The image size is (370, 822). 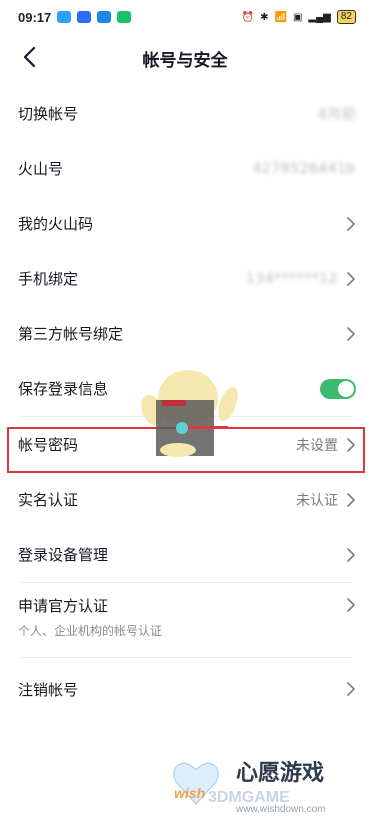 What do you see at coordinates (249, 787) in the screenshot?
I see `wishdown-logo: wish 3DMGAME 心愿游戏 www.wishdown.com` at bounding box center [249, 787].